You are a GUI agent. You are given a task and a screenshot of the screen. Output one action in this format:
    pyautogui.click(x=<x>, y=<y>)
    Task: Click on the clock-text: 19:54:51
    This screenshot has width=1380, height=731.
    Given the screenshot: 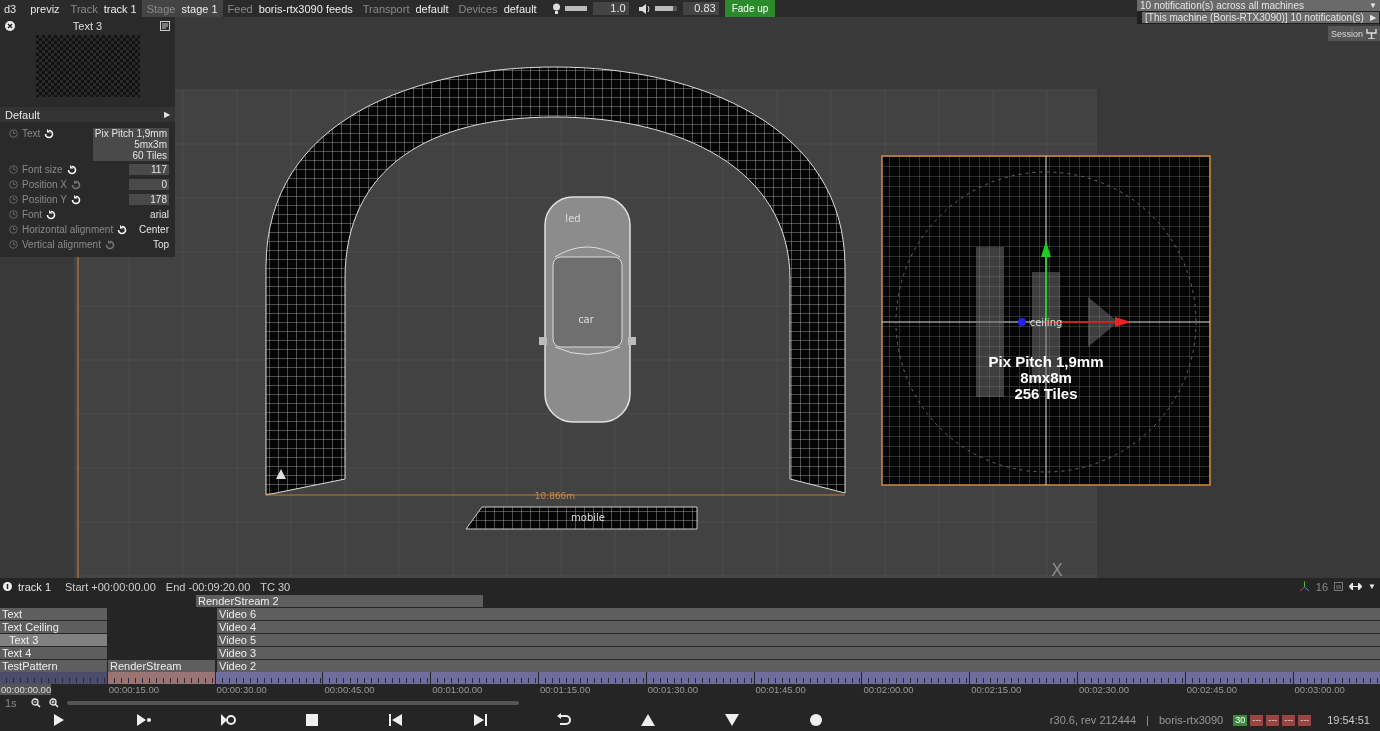 What is the action you would take?
    pyautogui.click(x=1348, y=720)
    